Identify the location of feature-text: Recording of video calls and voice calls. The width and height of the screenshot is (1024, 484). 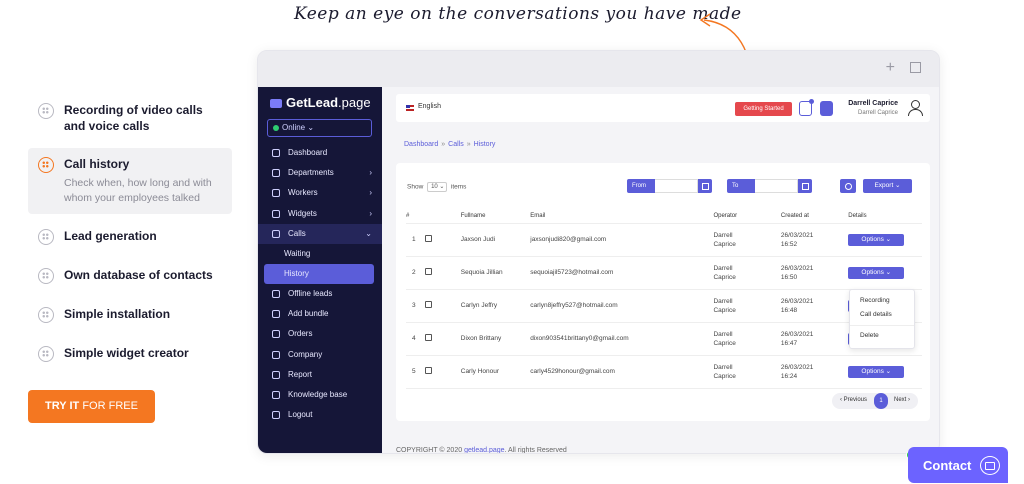
(143, 118).